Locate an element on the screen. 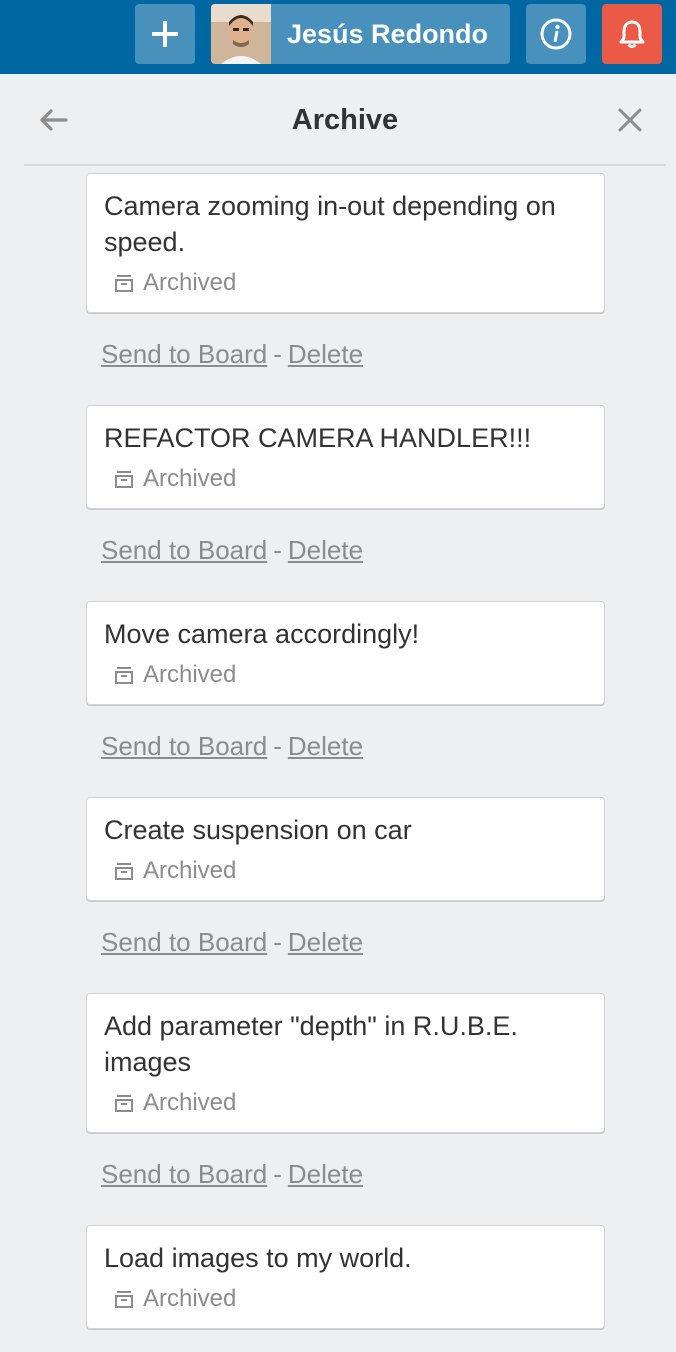 The width and height of the screenshot is (676, 1352). info-button is located at coordinates (556, 34).